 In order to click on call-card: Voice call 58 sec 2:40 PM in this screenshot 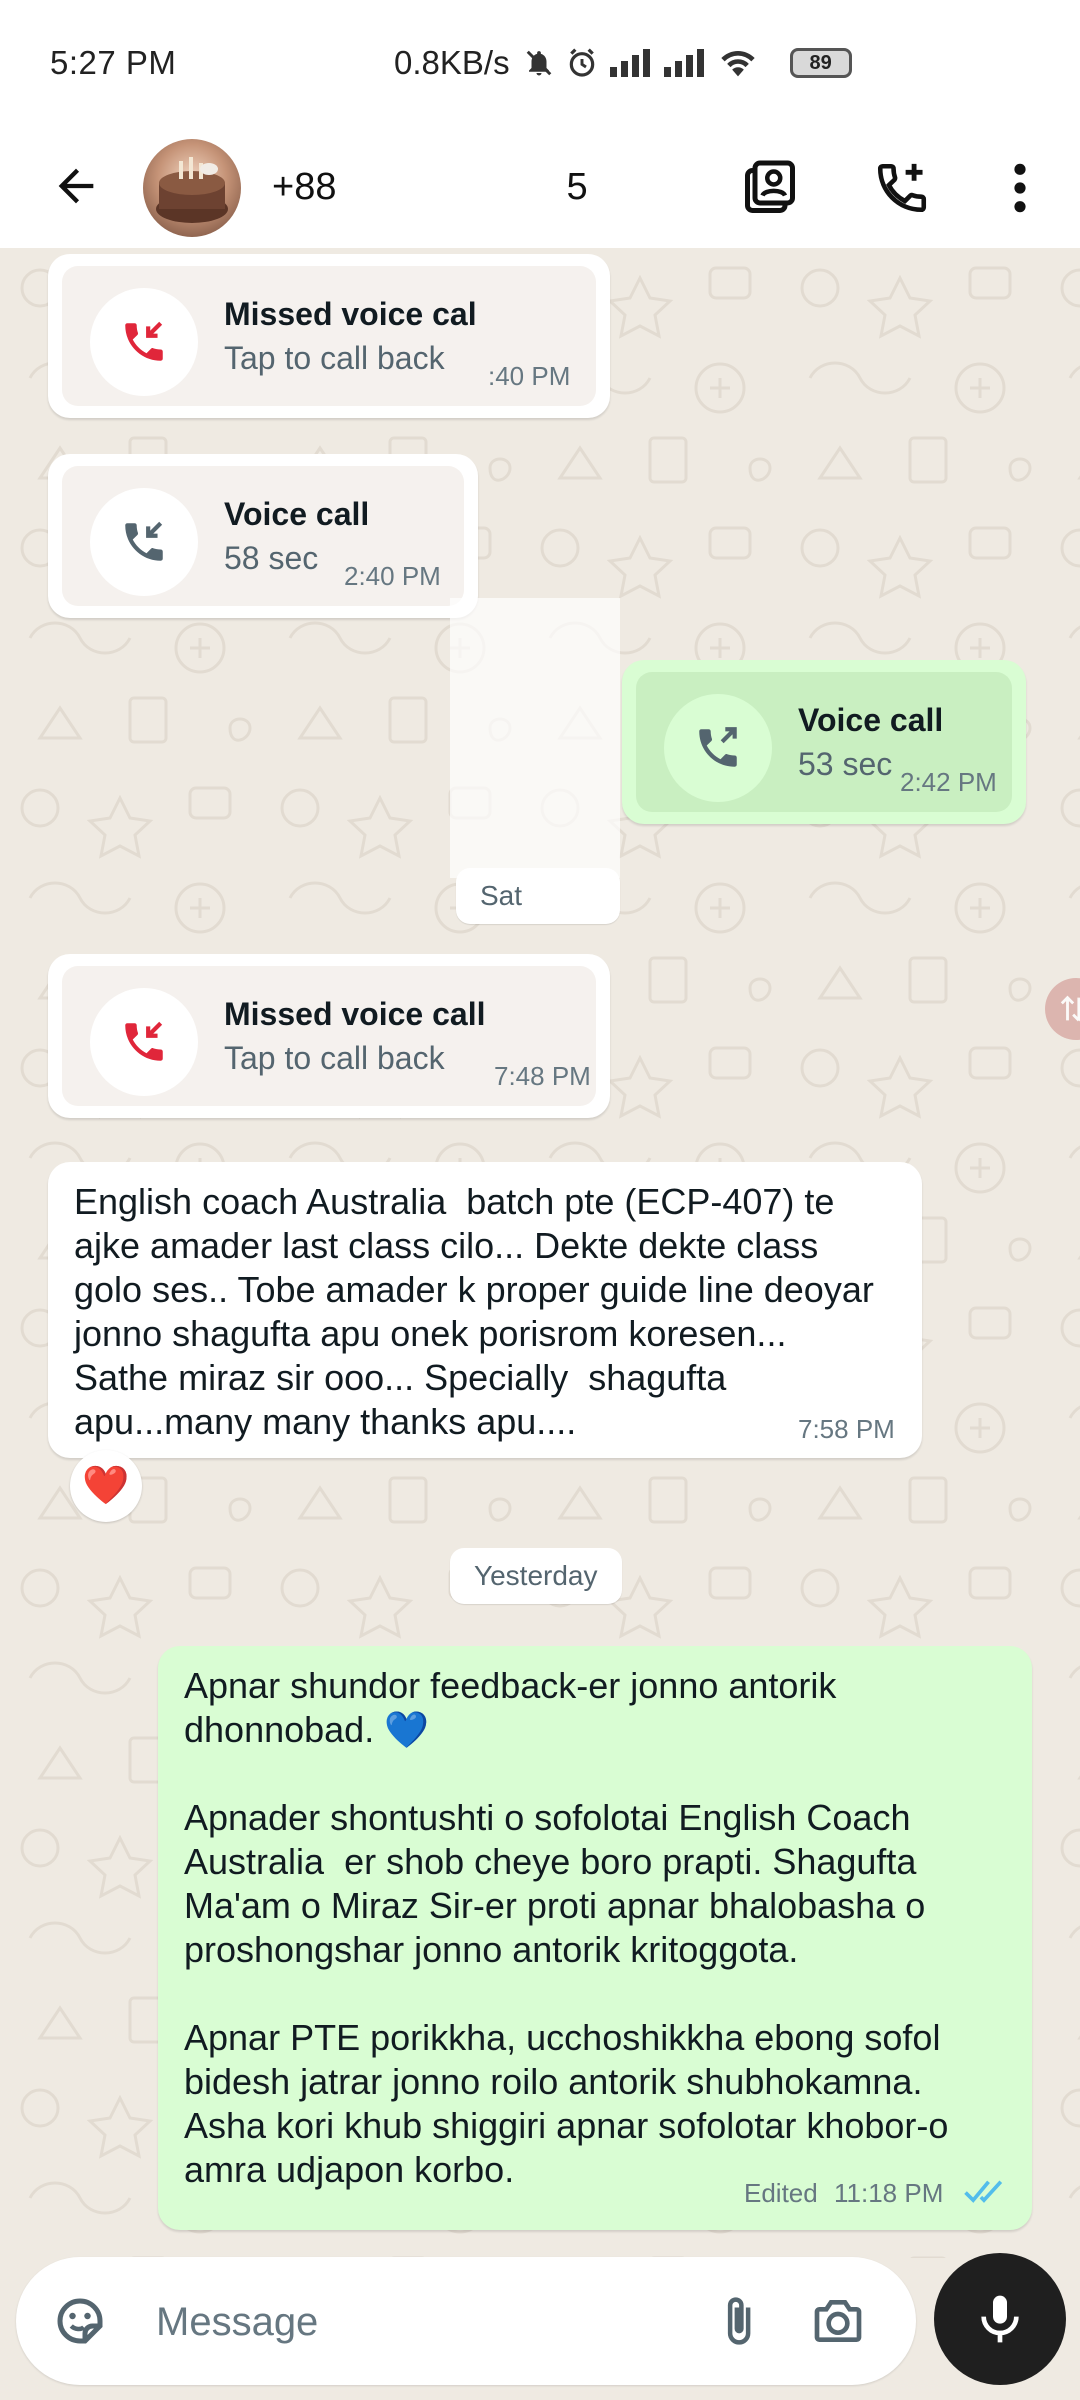, I will do `click(263, 536)`.